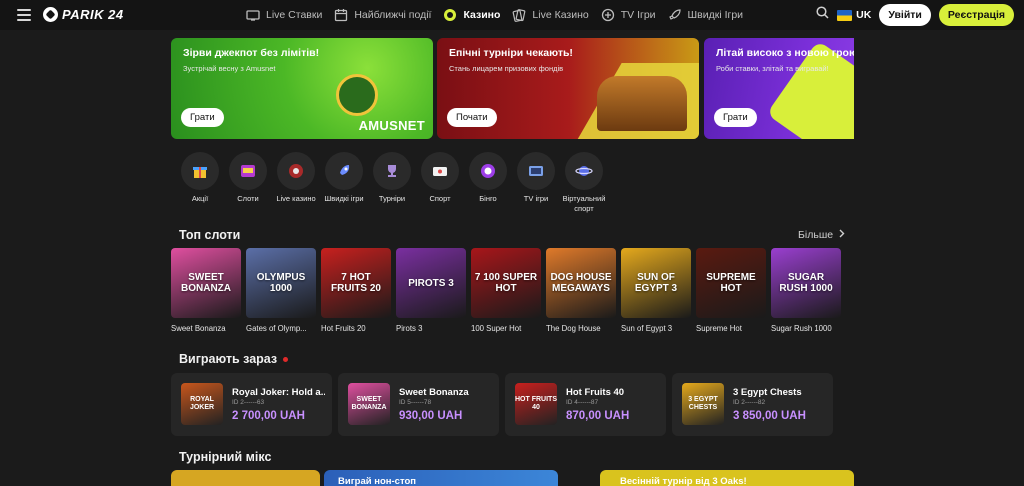 Image resolution: width=1024 pixels, height=486 pixels. I want to click on slot-card: SWEET BONANZA Sweet Bonanza, so click(206, 294).